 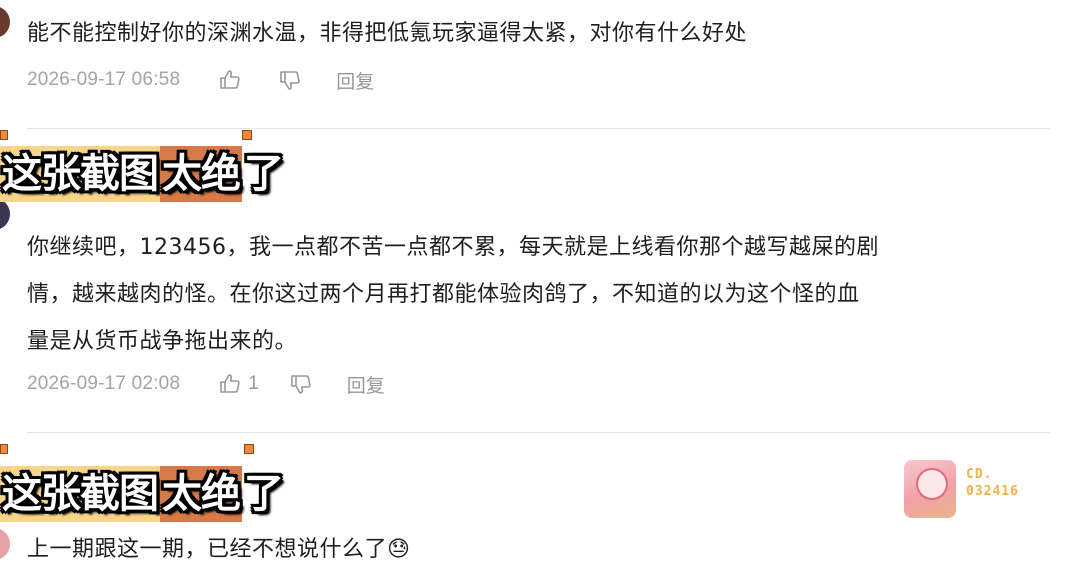 I want to click on badge-label: CD. 032416, so click(x=992, y=483).